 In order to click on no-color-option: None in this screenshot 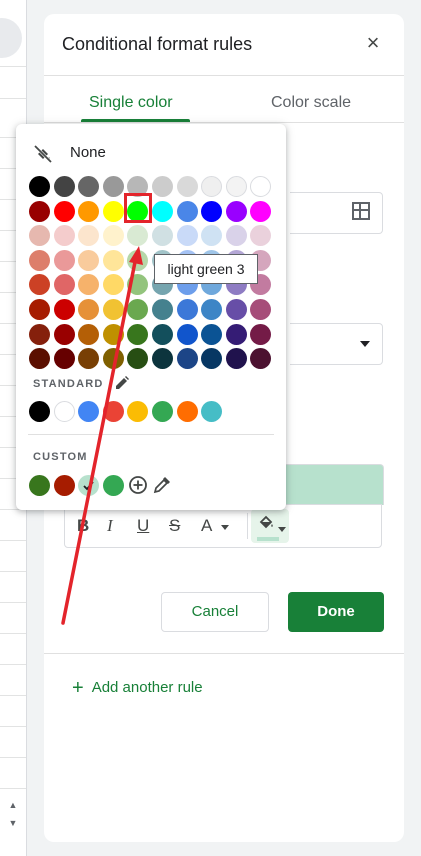, I will do `click(151, 154)`.